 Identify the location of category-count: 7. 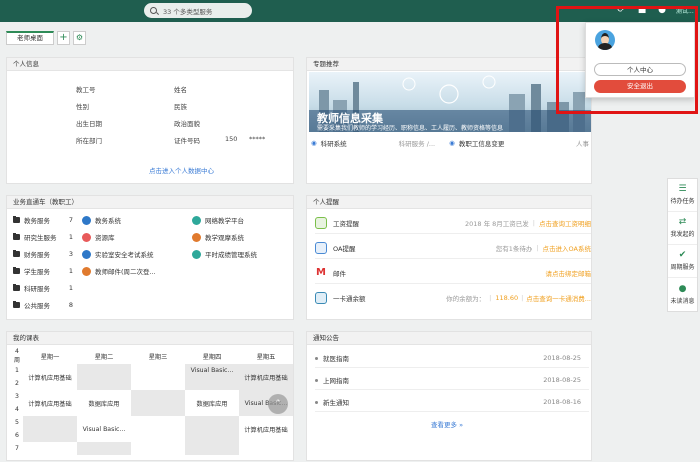
(70, 220).